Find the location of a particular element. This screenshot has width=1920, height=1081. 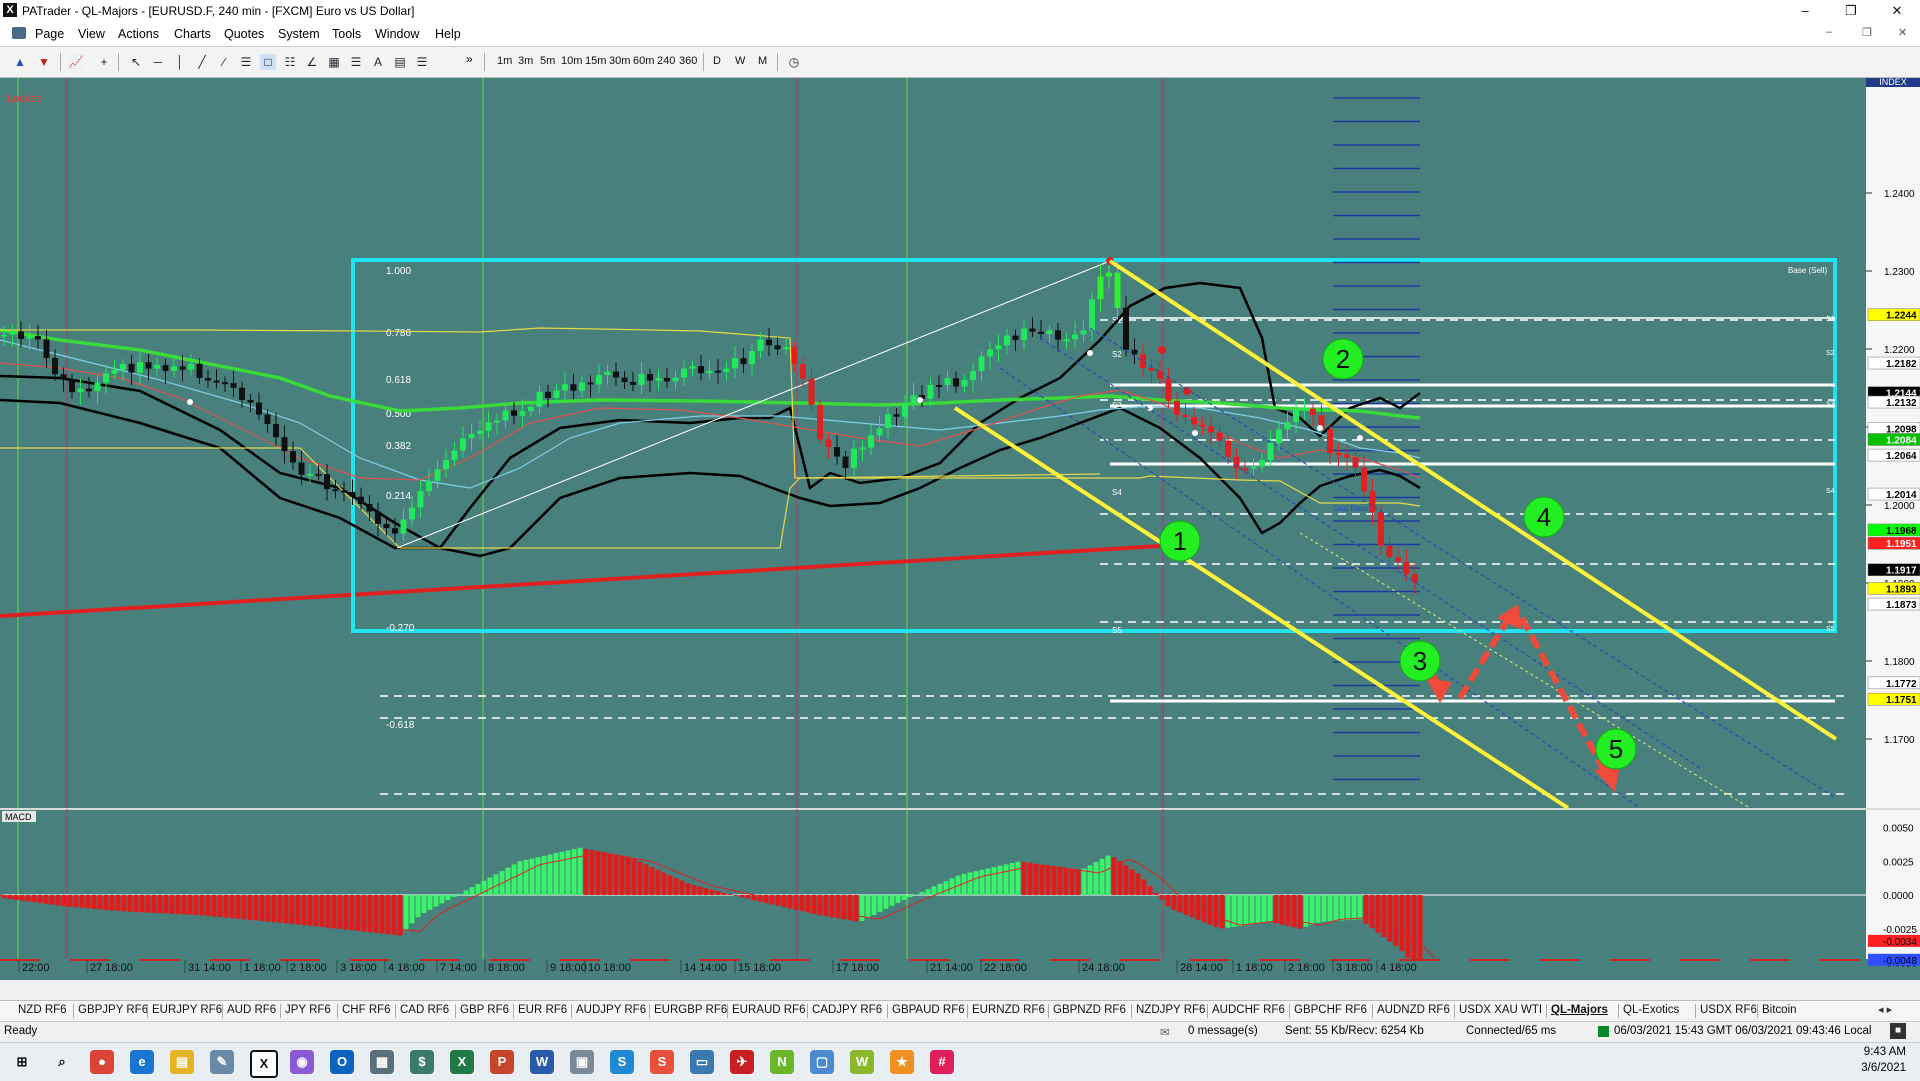

mdi-close-icon: ✕ is located at coordinates (1902, 32).